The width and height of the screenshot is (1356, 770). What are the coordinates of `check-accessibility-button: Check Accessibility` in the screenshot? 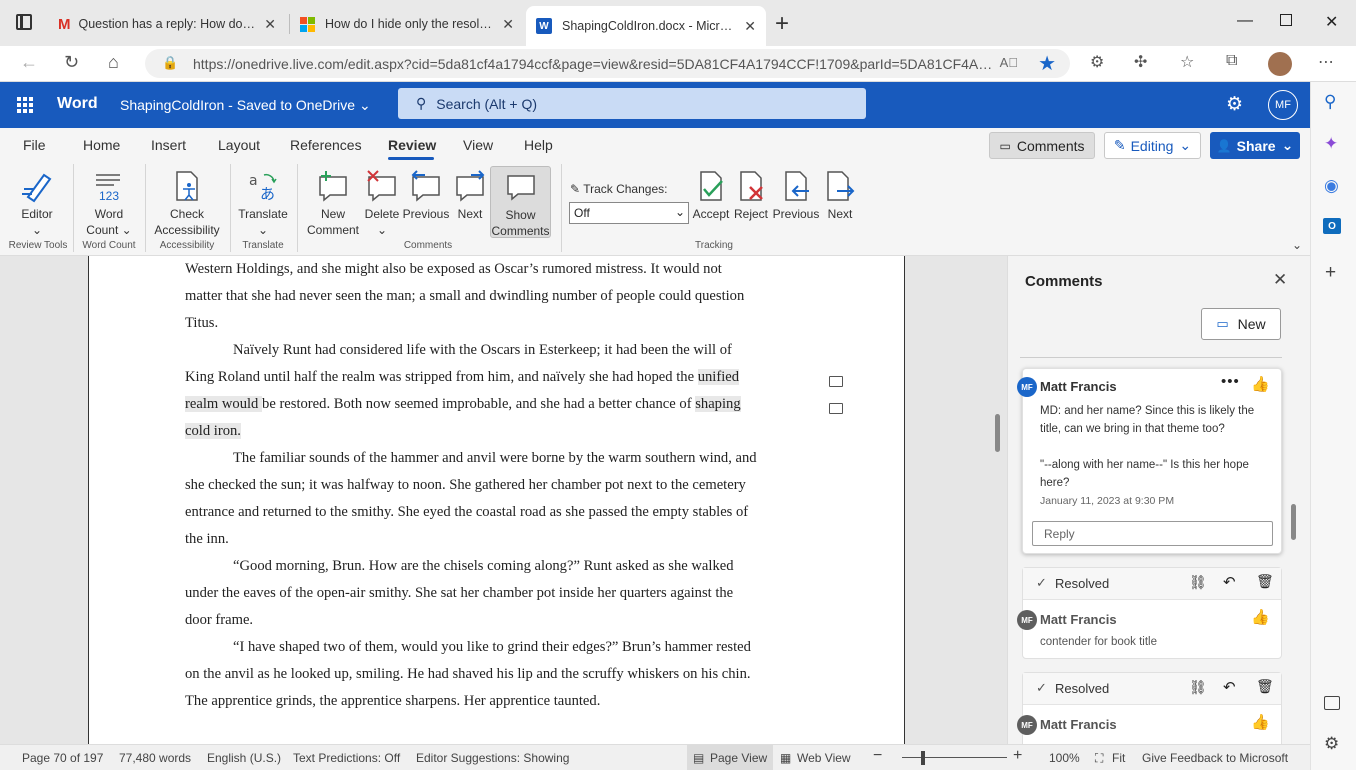 It's located at (187, 202).